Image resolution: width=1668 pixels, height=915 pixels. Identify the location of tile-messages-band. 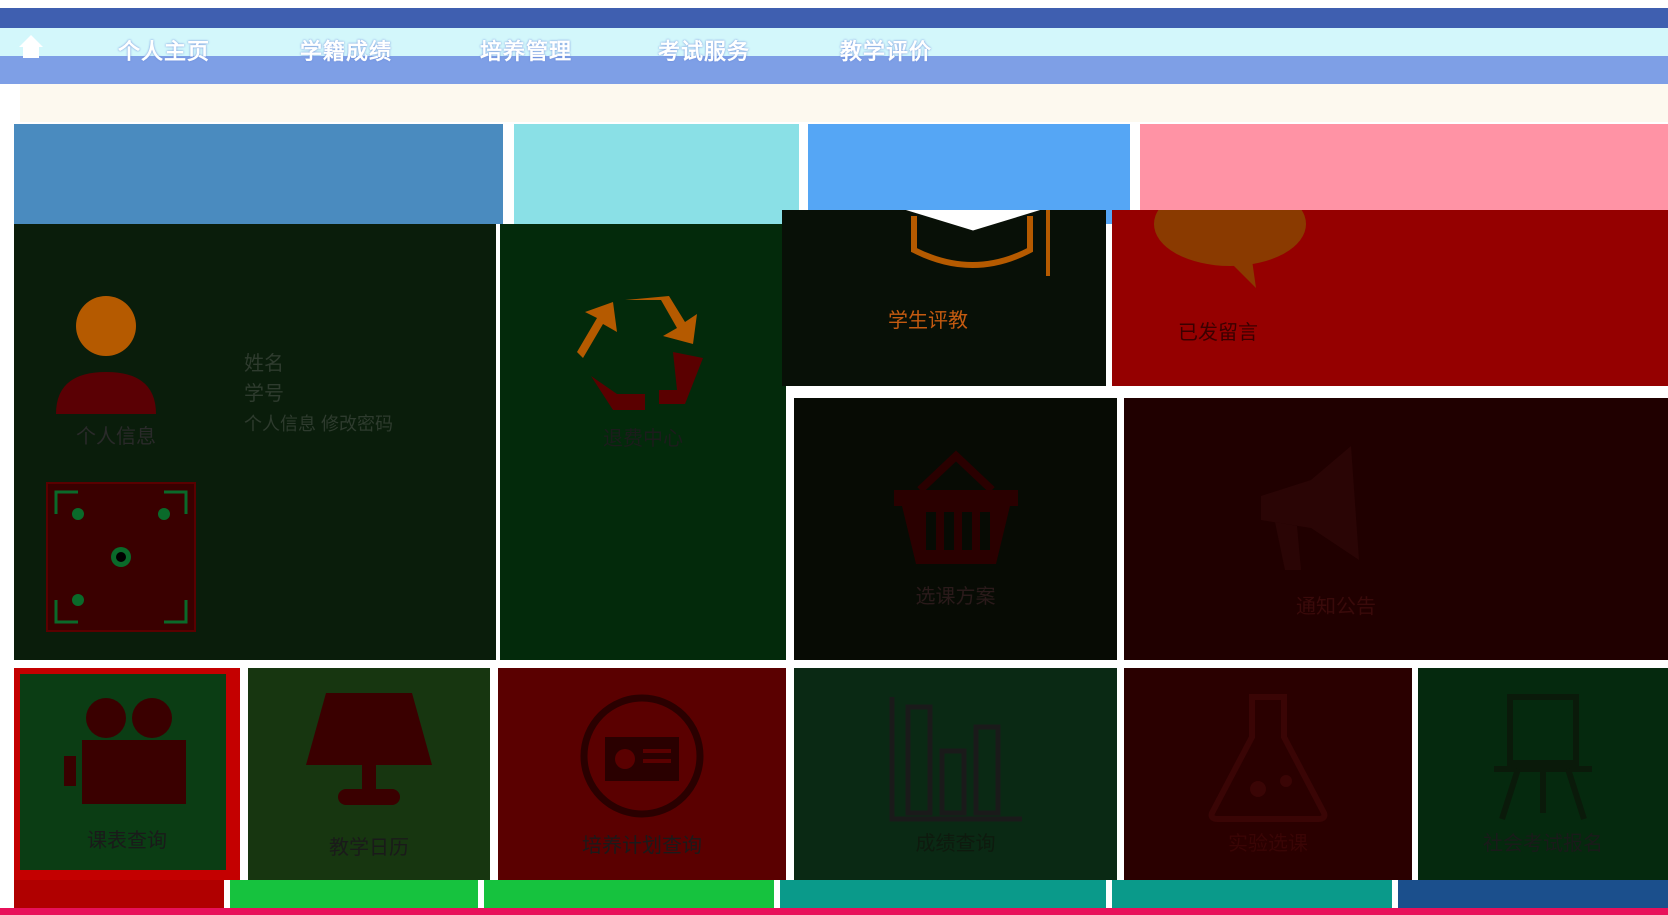
(1404, 167).